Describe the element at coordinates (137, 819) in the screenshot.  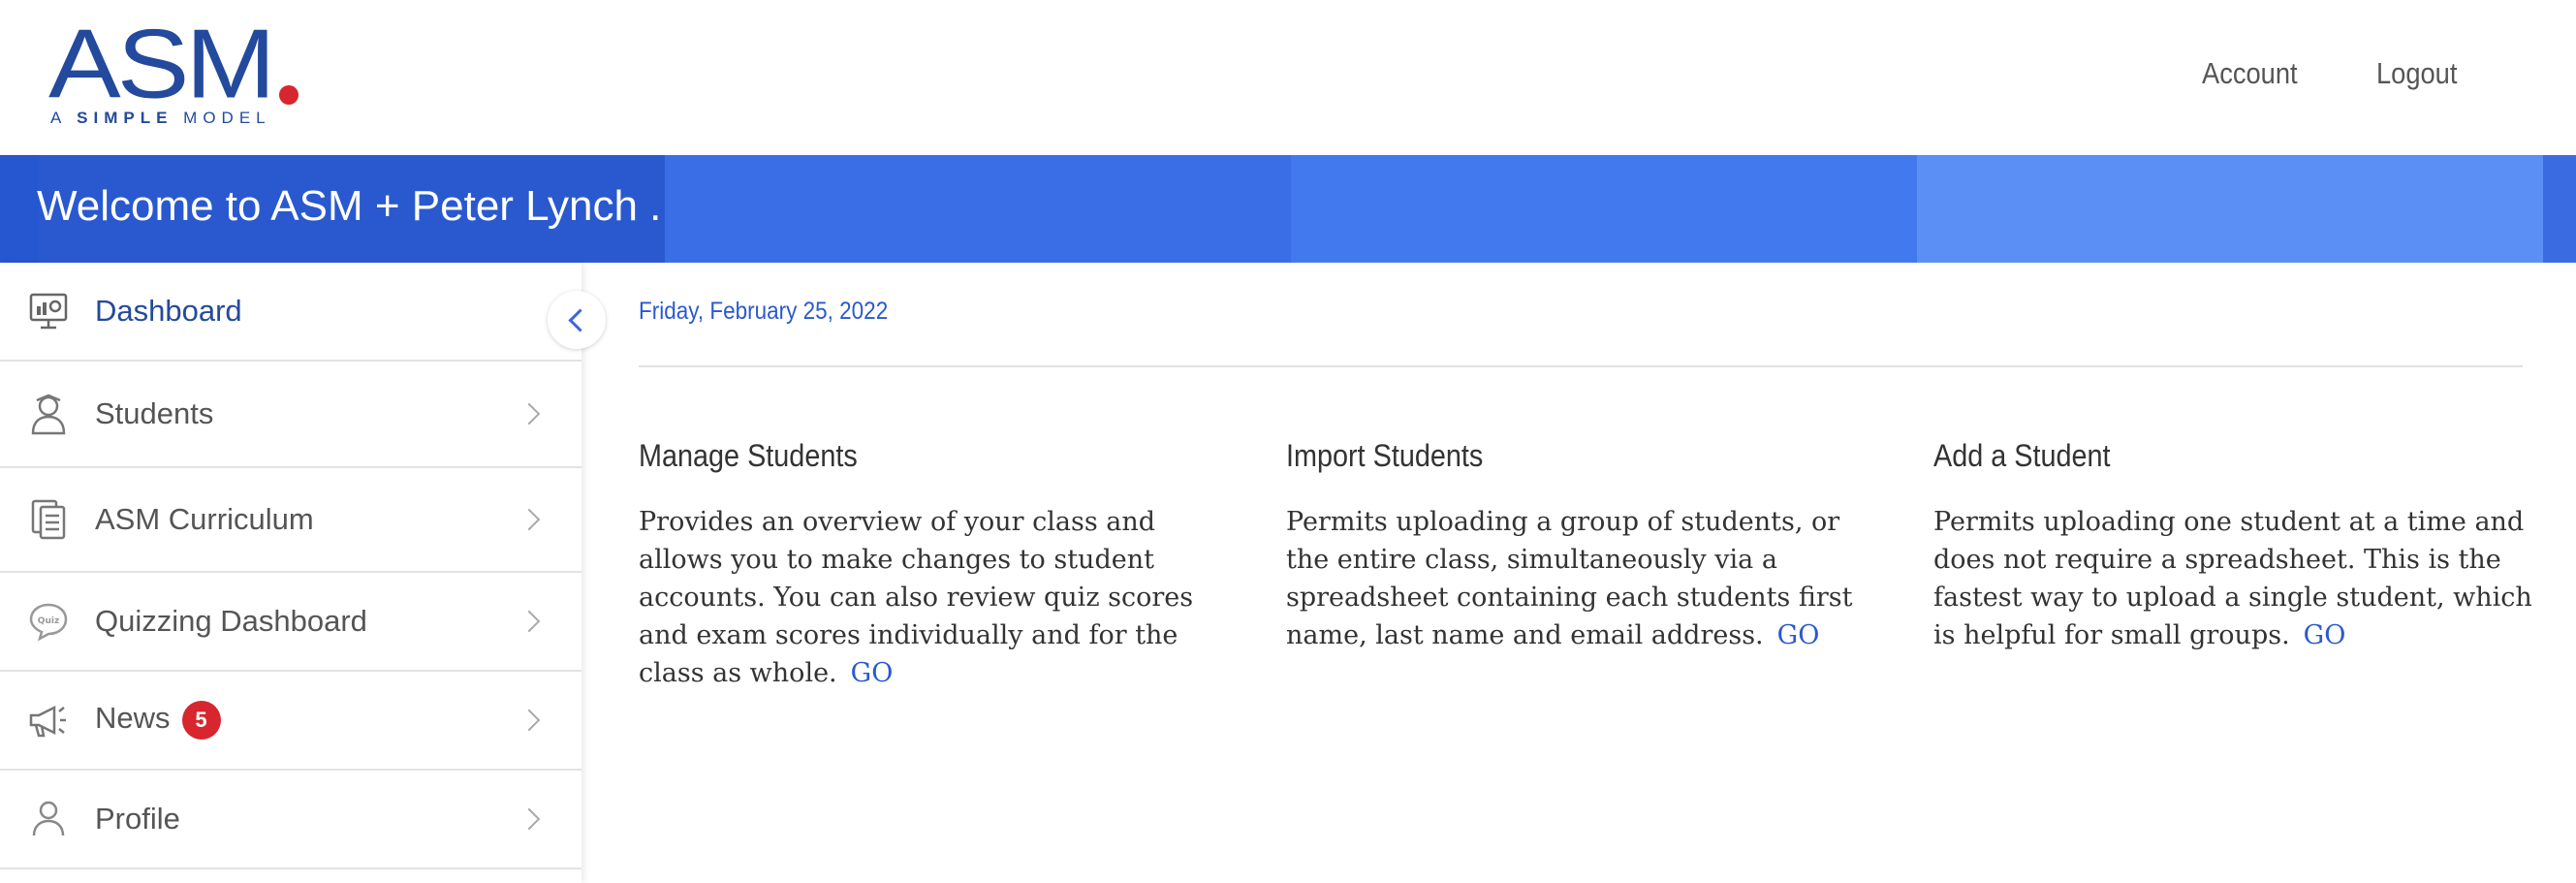
I see `sidebar-item-label: Profile` at that location.